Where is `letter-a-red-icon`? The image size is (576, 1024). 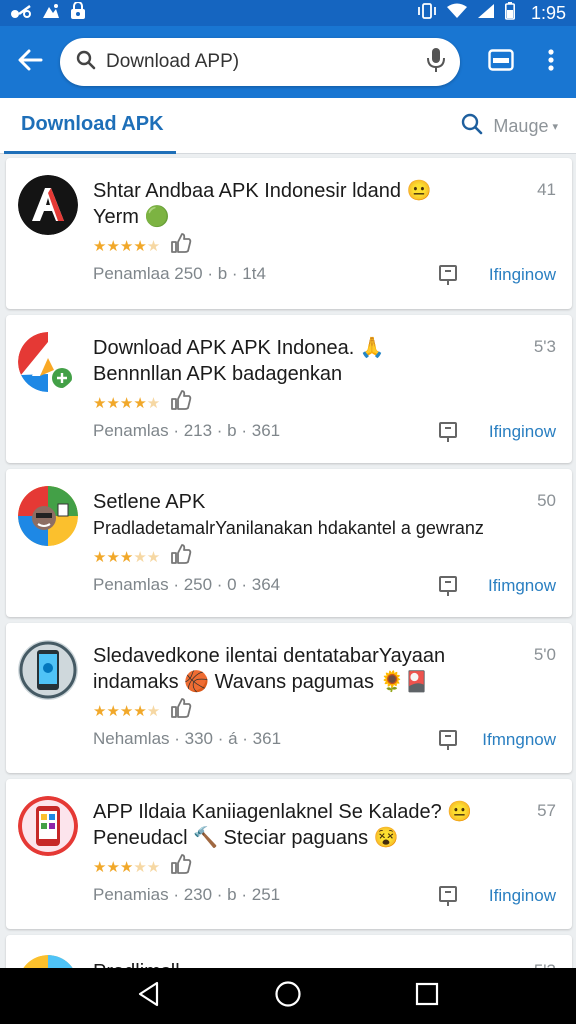 letter-a-red-icon is located at coordinates (48, 205).